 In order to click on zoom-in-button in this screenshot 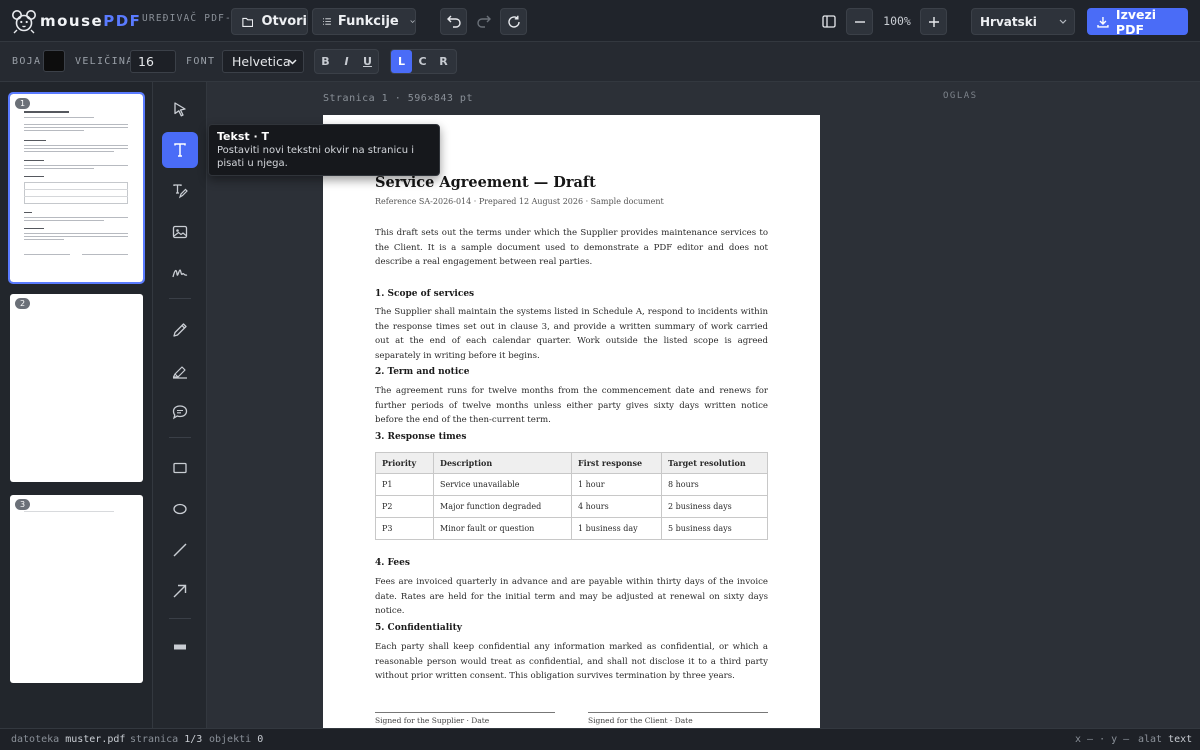, I will do `click(933, 21)`.